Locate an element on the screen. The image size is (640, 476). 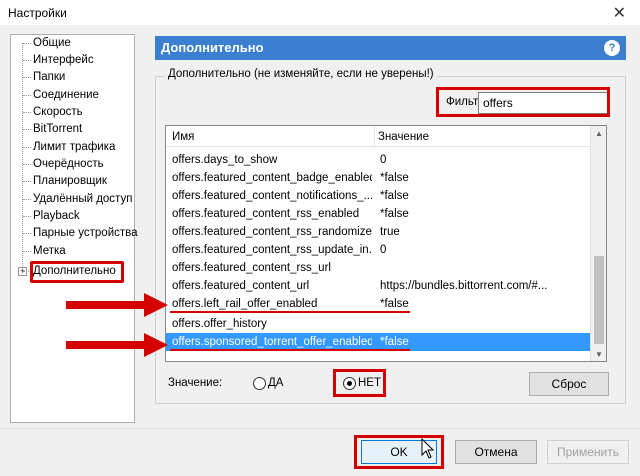
sidebar-item-paired-devices: Парные устройства is located at coordinates (80, 233).